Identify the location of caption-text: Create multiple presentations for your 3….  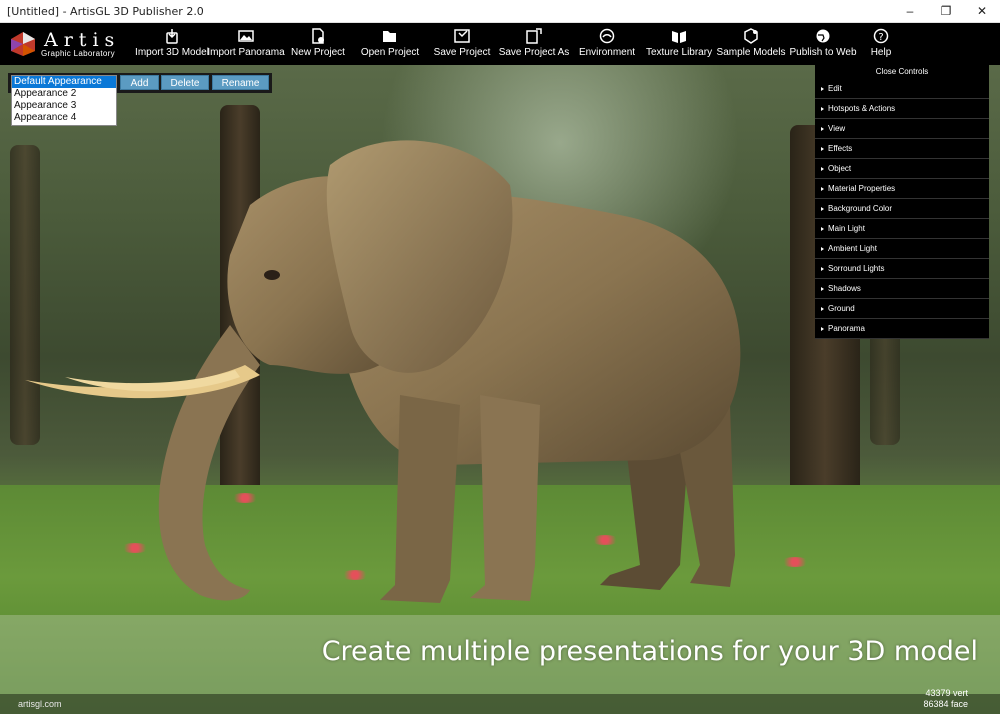
(649, 651).